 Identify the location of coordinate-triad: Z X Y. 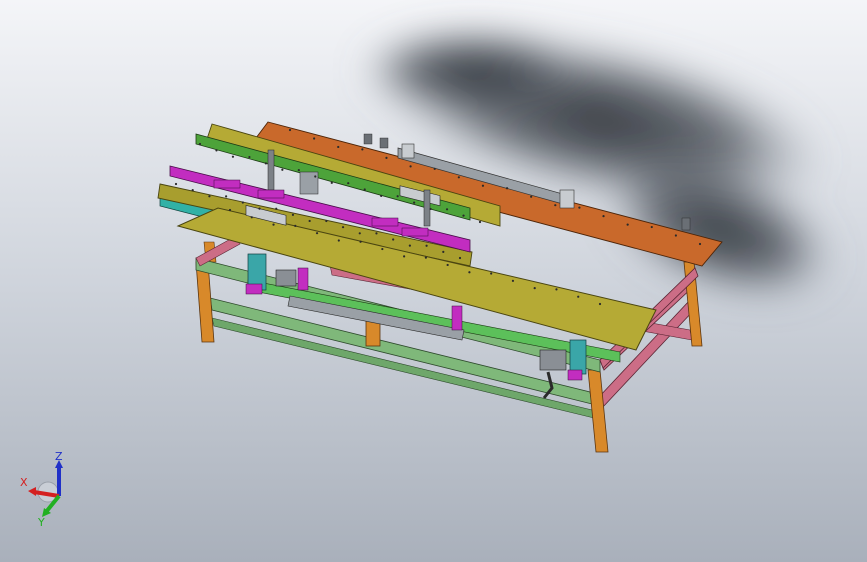
(49, 488).